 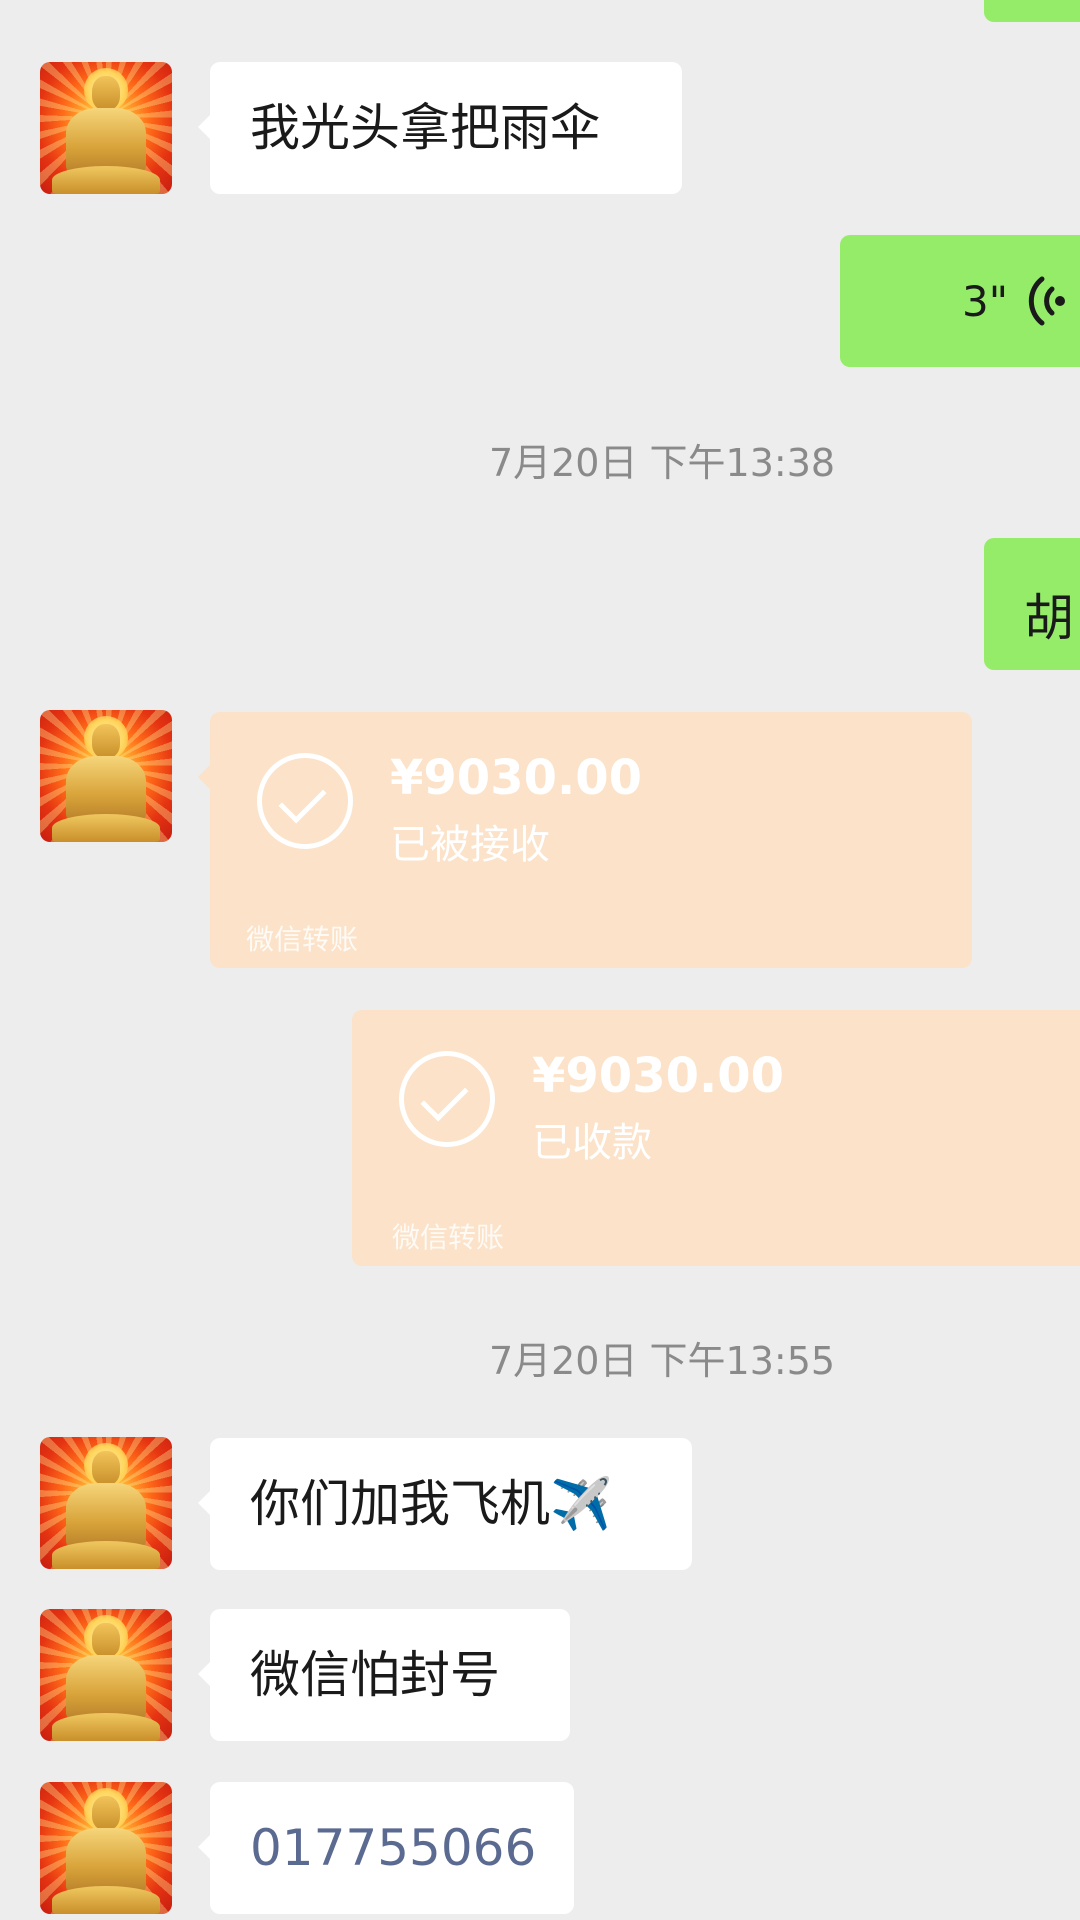 What do you see at coordinates (425, 128) in the screenshot?
I see `message-text: 我光头拿把雨伞` at bounding box center [425, 128].